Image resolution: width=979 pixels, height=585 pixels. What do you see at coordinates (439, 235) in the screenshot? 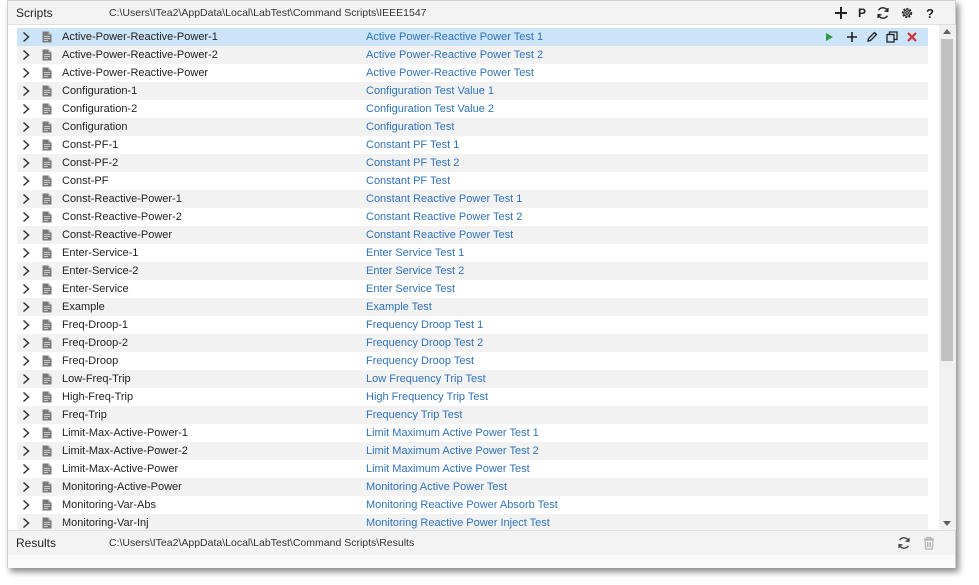
I see `script-description: Constant Reactive Power Test` at bounding box center [439, 235].